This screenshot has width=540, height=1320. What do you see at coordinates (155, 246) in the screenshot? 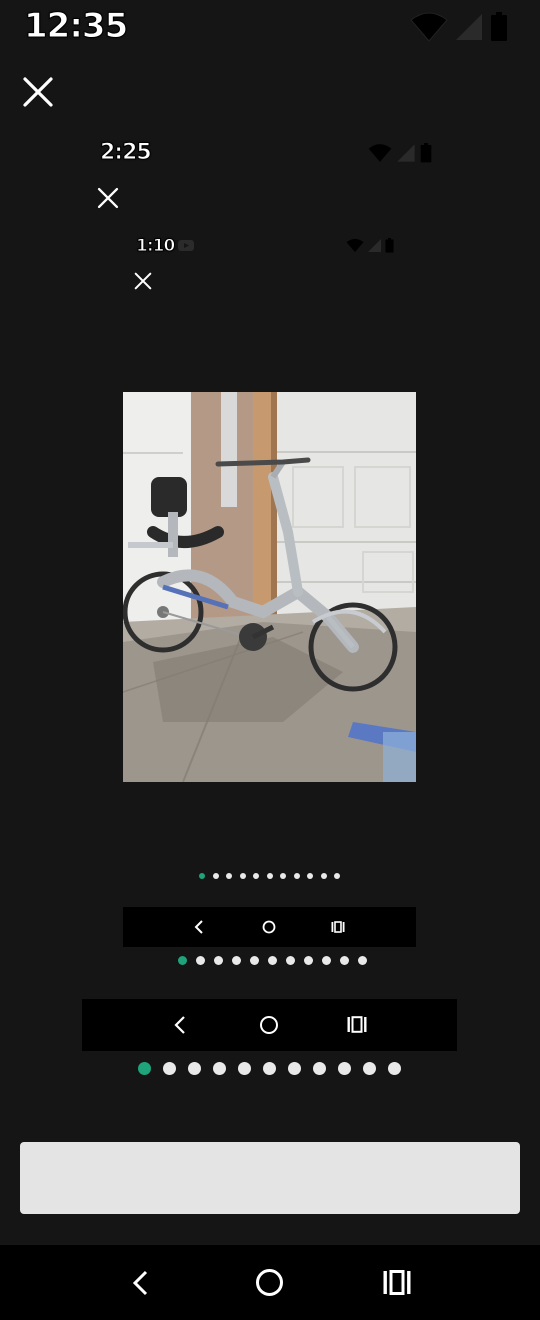
I see `status-time-nested-2: 1:10` at bounding box center [155, 246].